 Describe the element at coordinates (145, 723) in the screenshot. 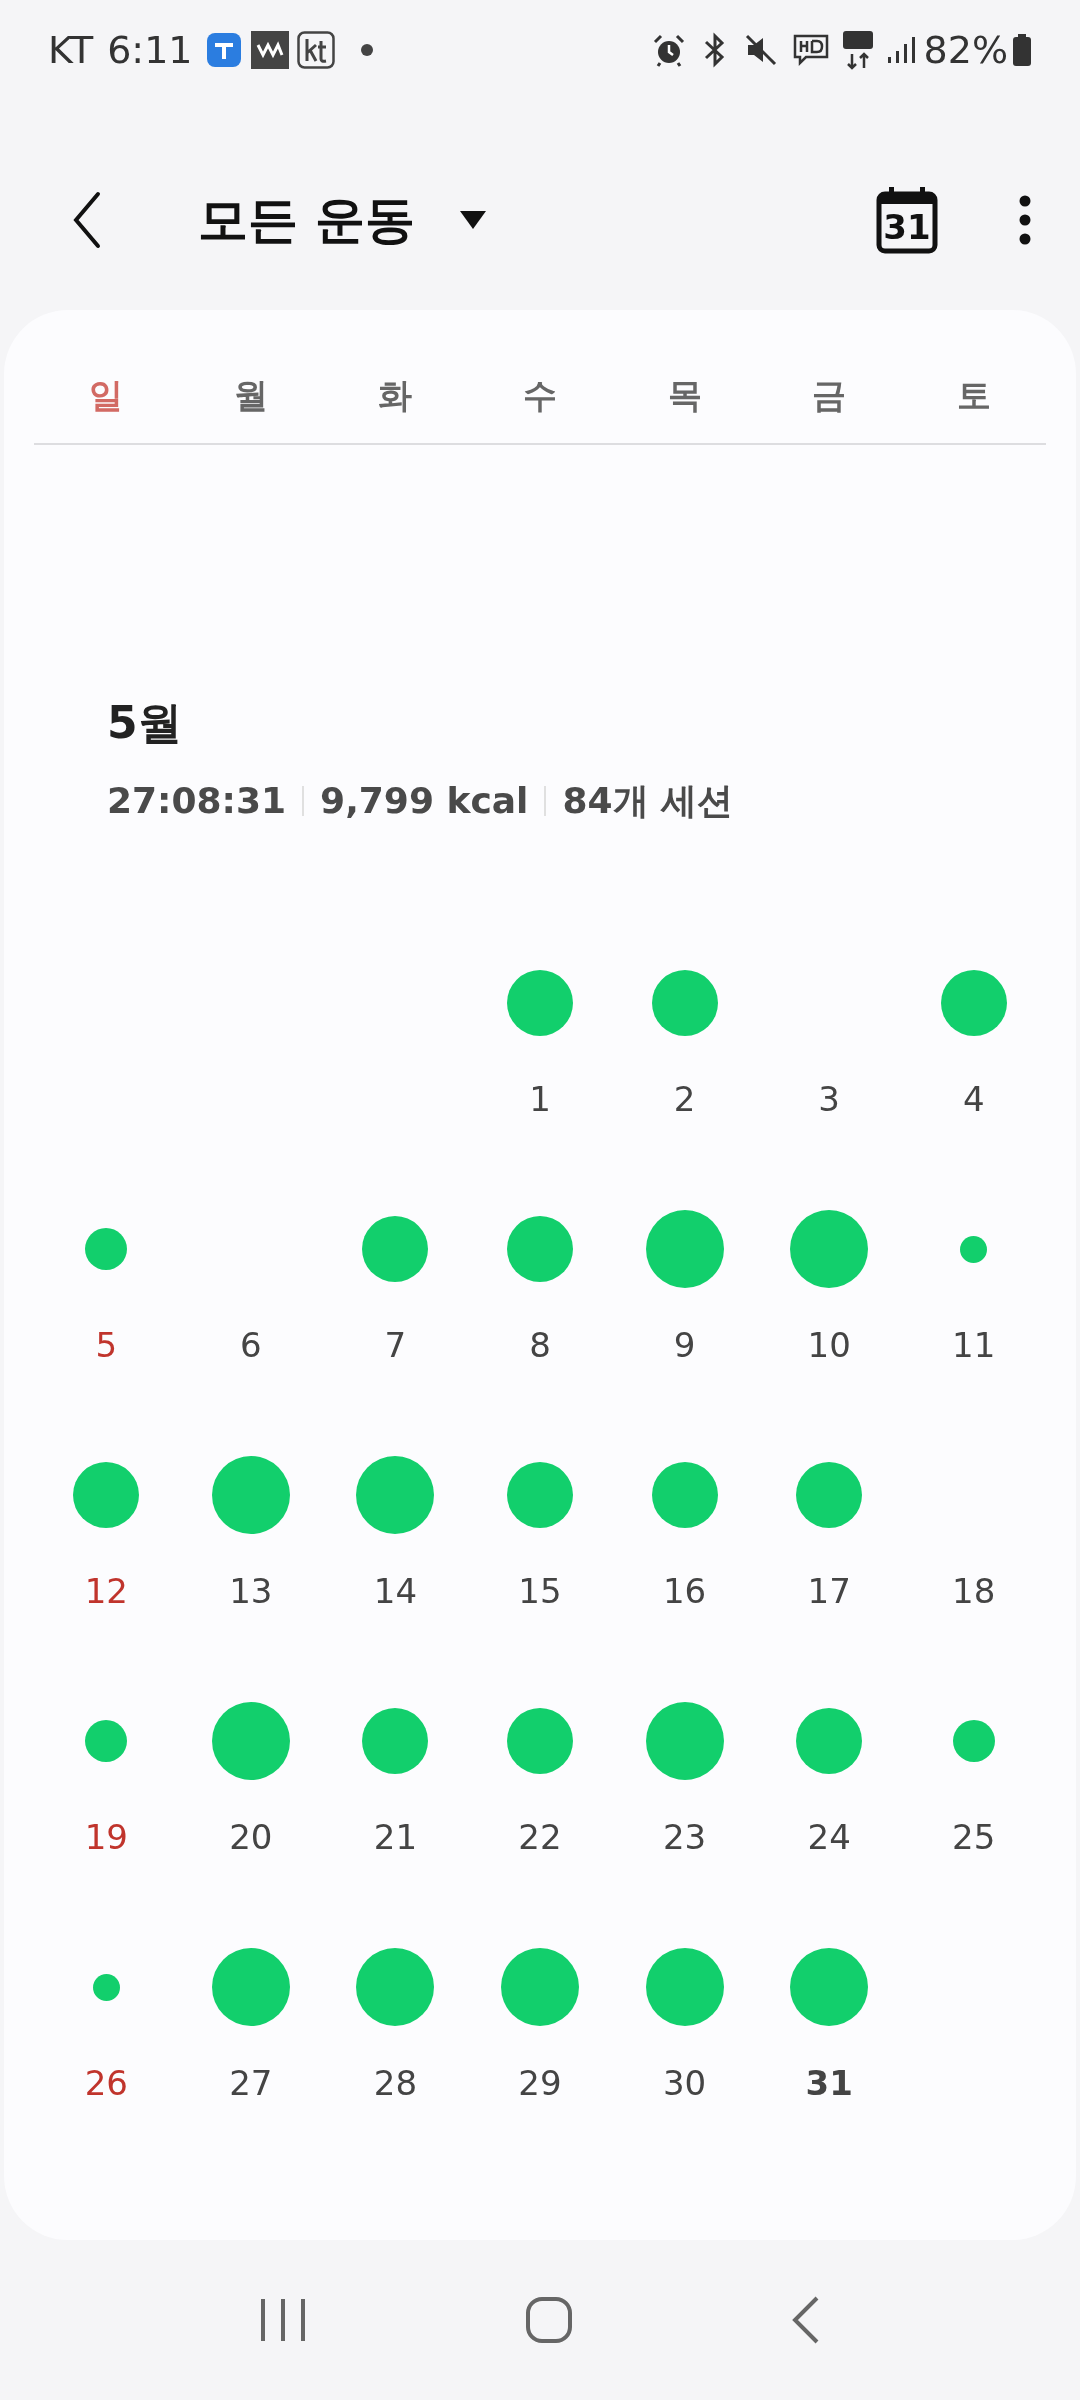

I see `month-title: 5월` at that location.